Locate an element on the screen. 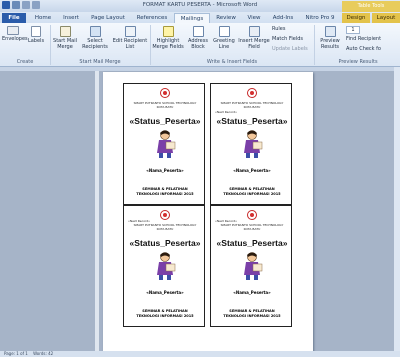 This screenshot has height=357, width=400. merge-field-icon is located at coordinates (254, 31).